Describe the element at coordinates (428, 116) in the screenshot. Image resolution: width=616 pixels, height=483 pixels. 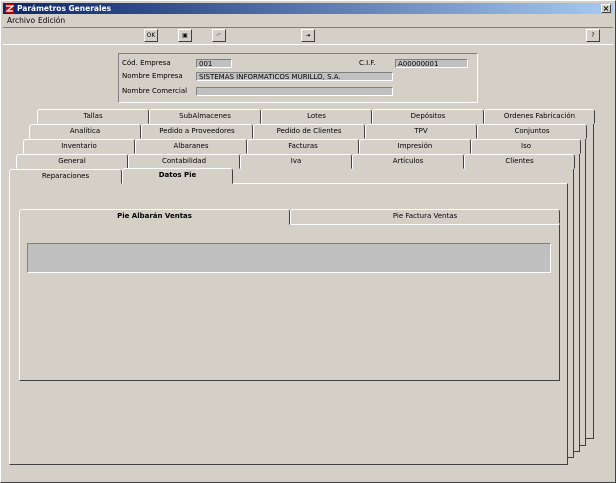
I see `tab-depositos: Depósitos` at that location.